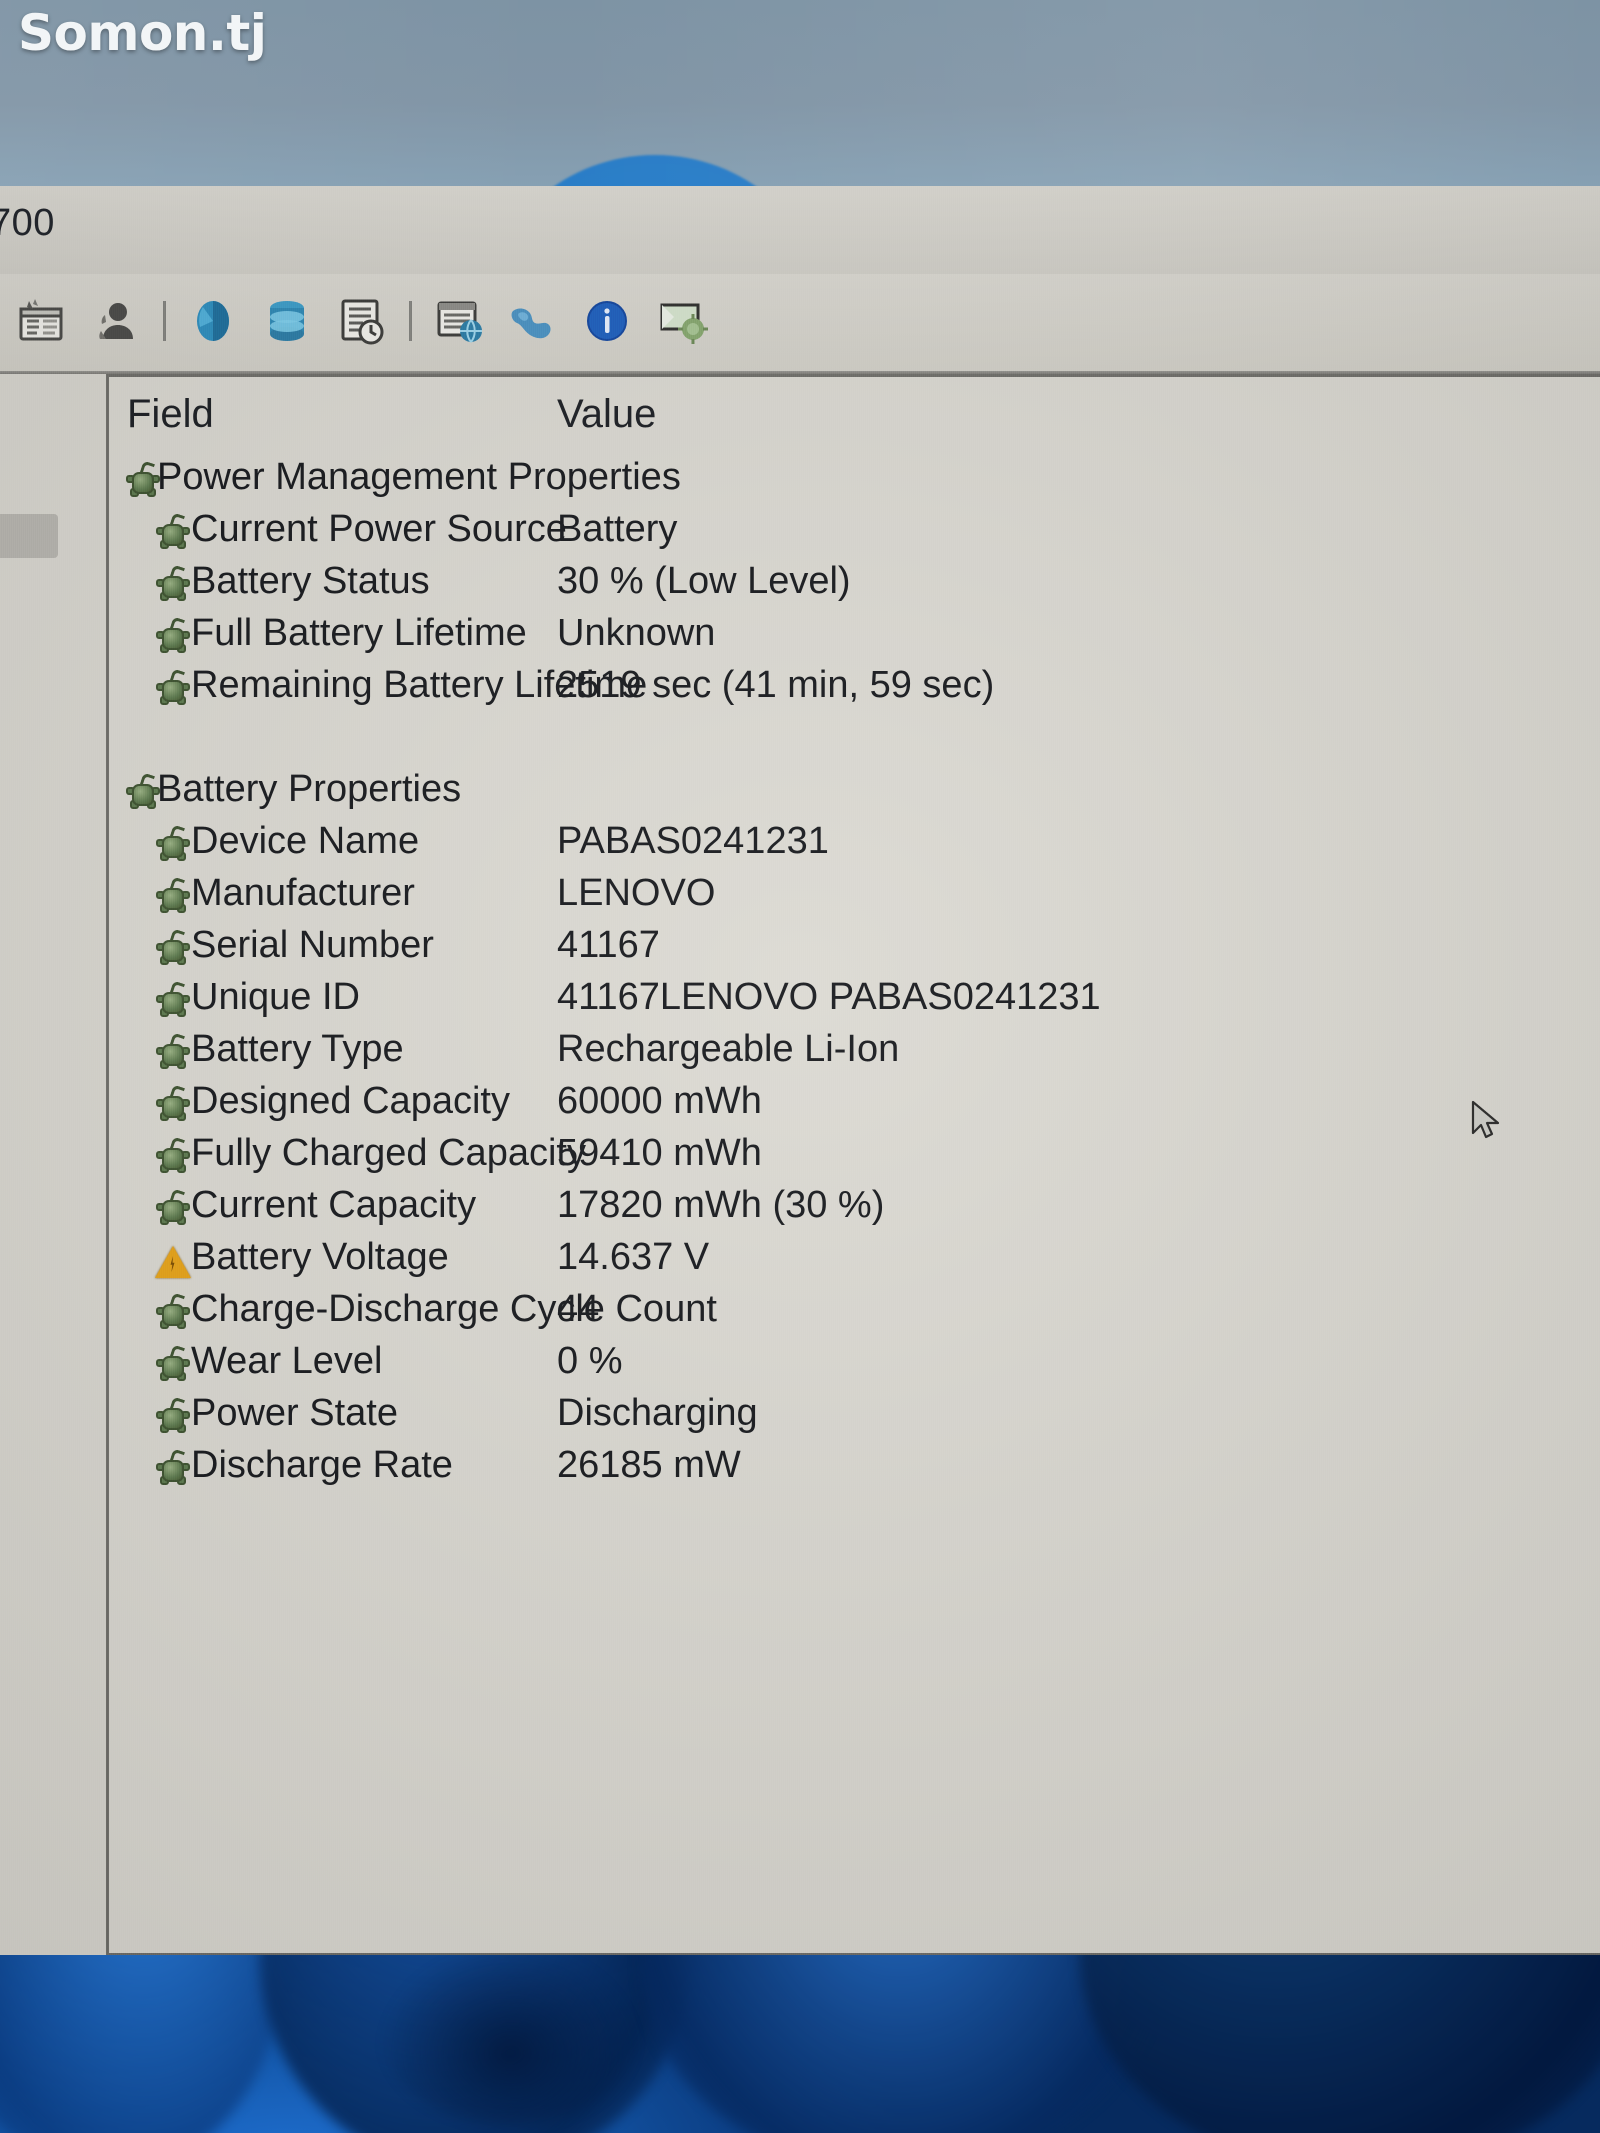  I want to click on row-field-label: Full Battery Lifetime, so click(359, 633).